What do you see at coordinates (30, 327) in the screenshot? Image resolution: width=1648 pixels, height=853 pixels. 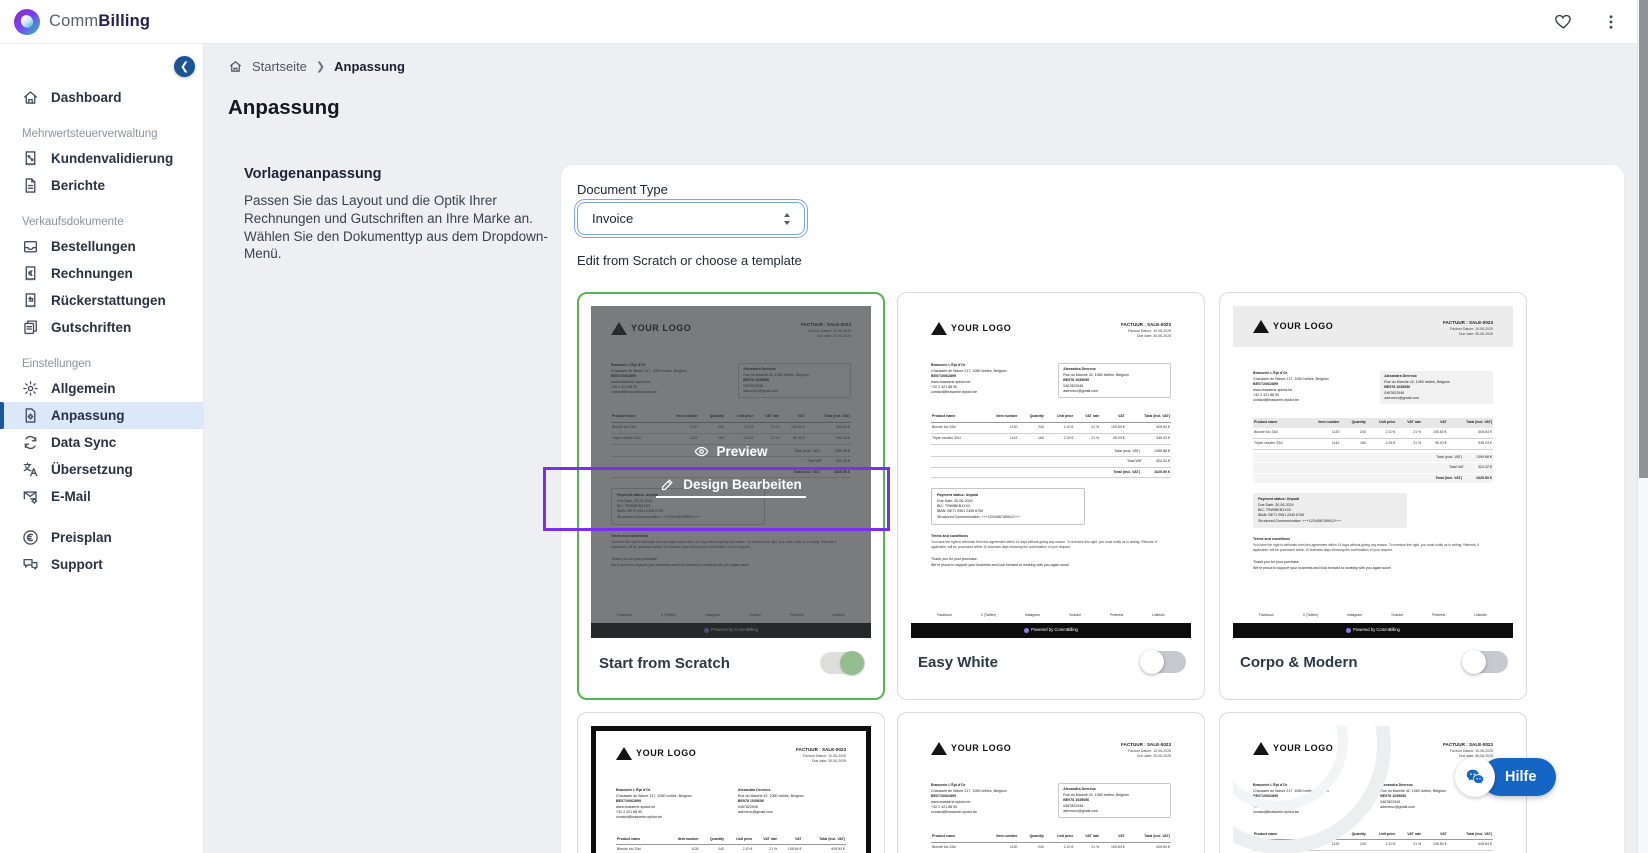 I see `credit-notes-icon` at bounding box center [30, 327].